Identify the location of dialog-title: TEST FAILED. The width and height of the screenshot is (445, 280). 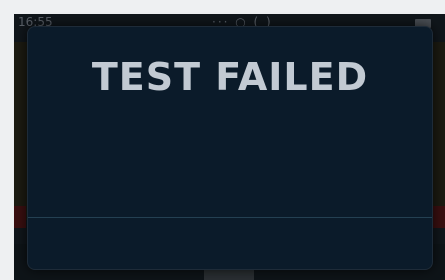
(230, 77).